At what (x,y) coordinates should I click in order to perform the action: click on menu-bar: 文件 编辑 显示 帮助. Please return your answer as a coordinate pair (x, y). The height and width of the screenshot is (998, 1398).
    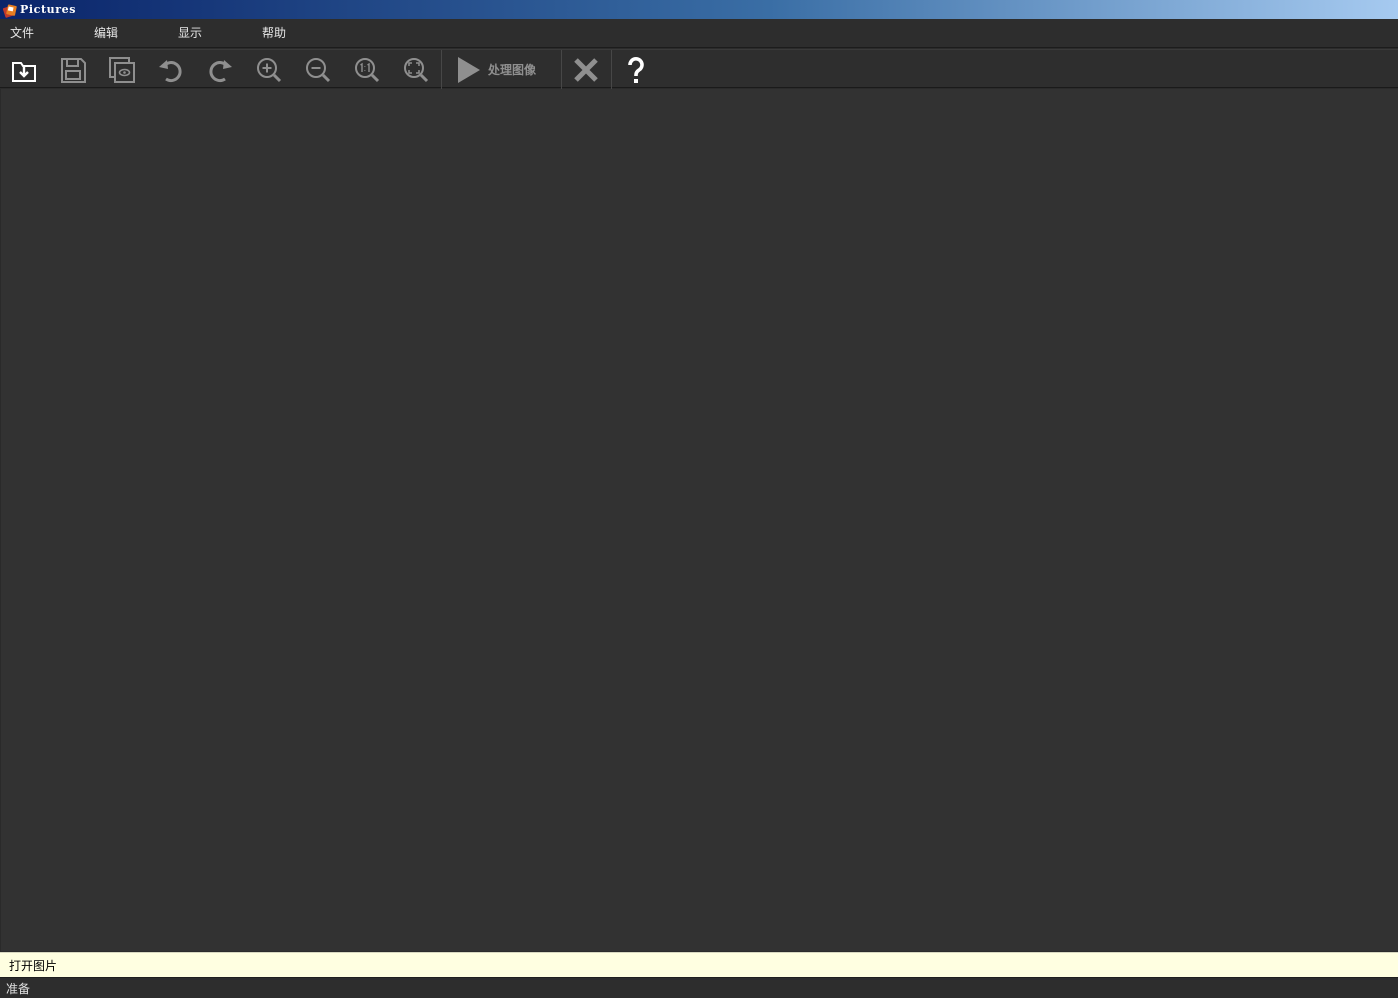
    Looking at the image, I should click on (699, 33).